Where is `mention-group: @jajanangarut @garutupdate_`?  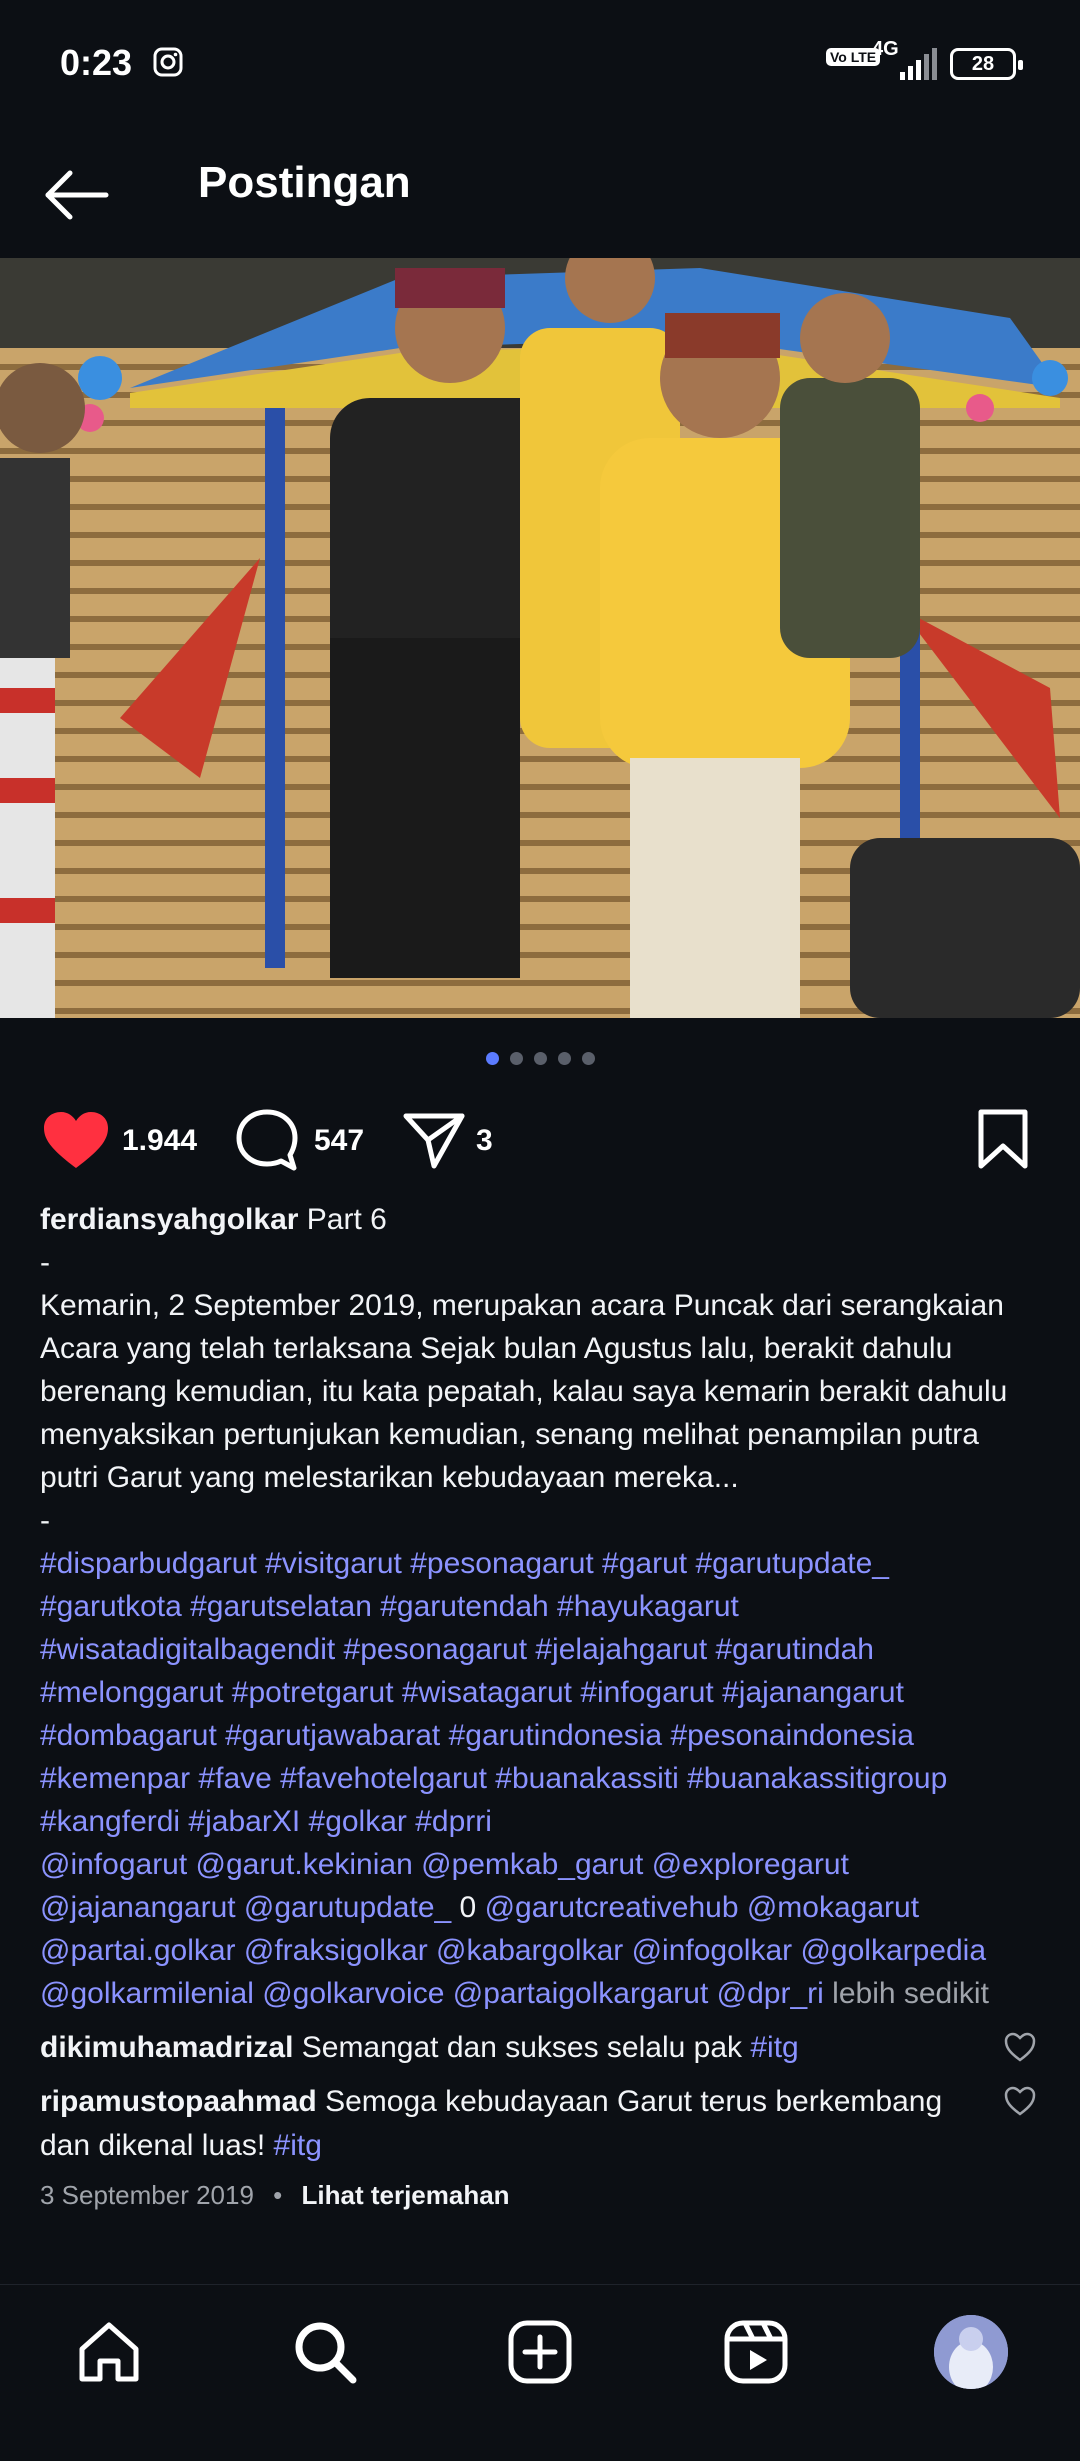 mention-group: @jajanangarut @garutupdate_ is located at coordinates (245, 1907).